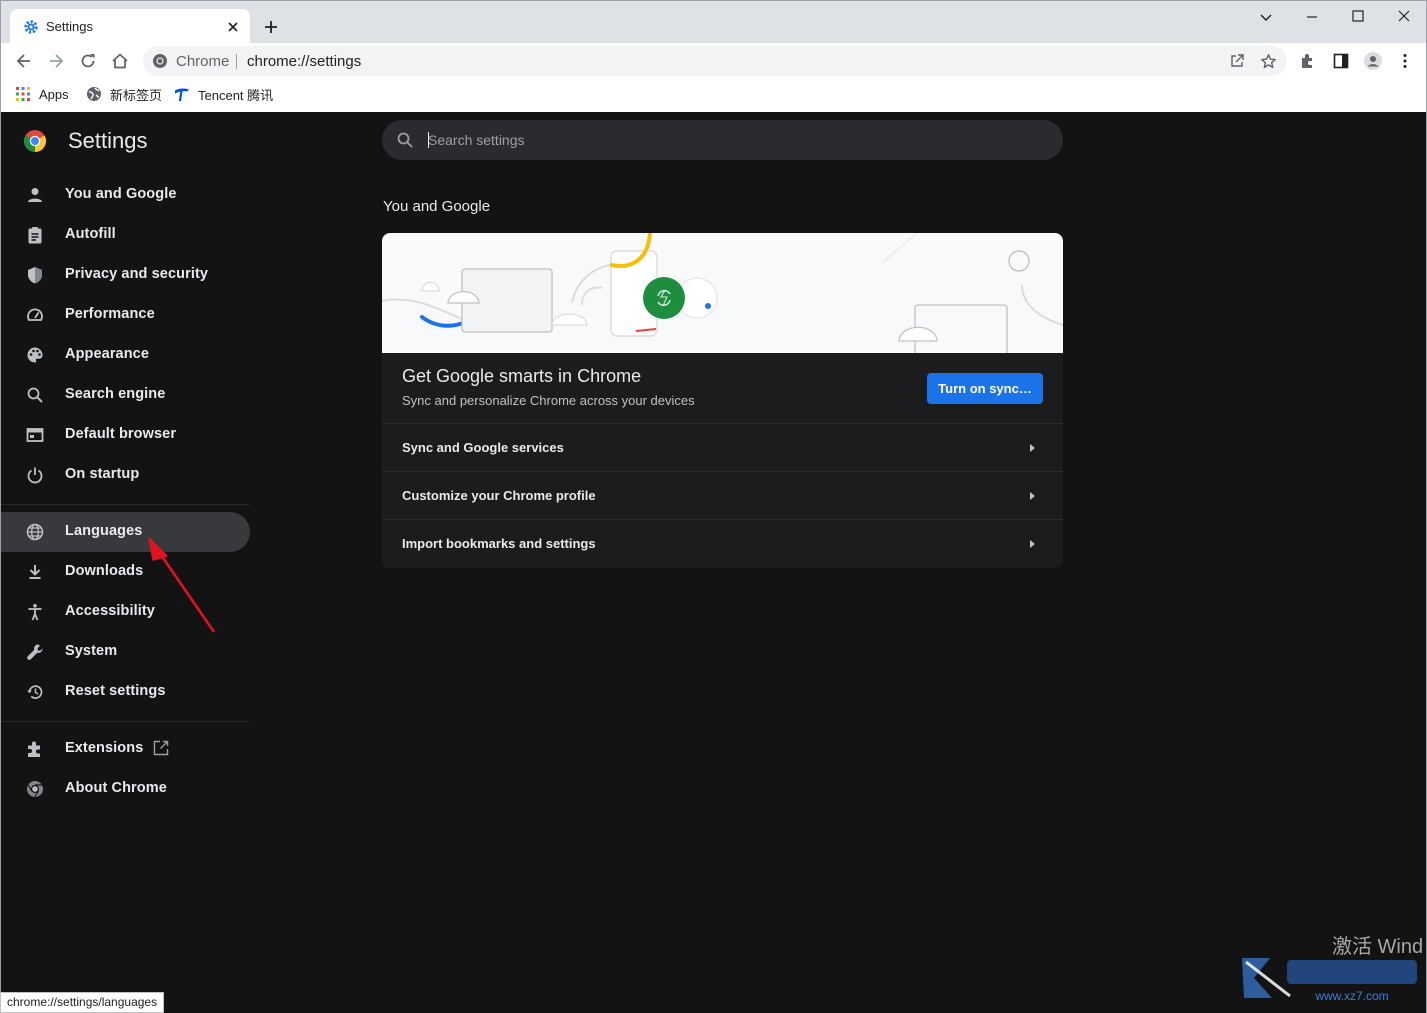  What do you see at coordinates (713, 95) in the screenshot?
I see `bookmarks-bar: Apps 新标签页 Tencent 腾讯` at bounding box center [713, 95].